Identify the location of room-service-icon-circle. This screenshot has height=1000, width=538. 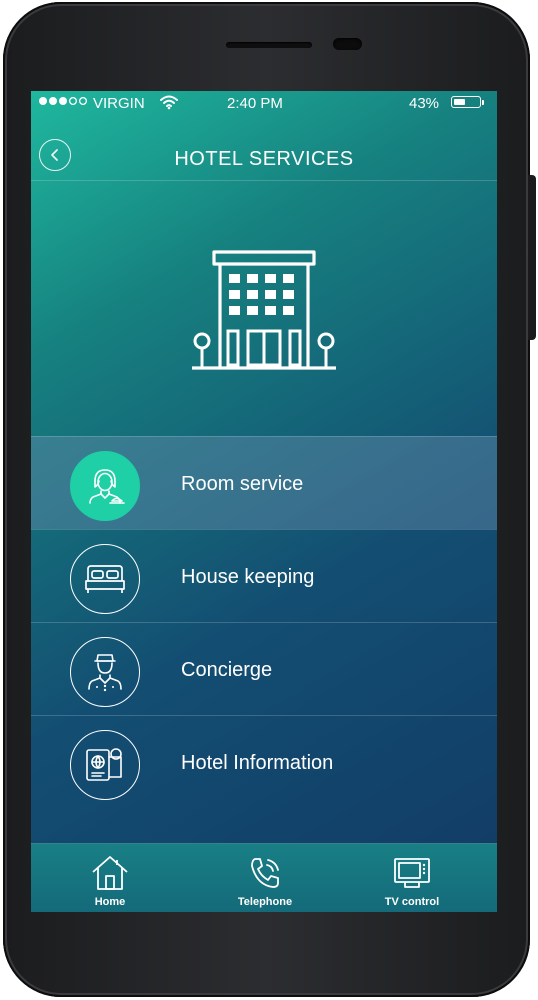
(105, 486).